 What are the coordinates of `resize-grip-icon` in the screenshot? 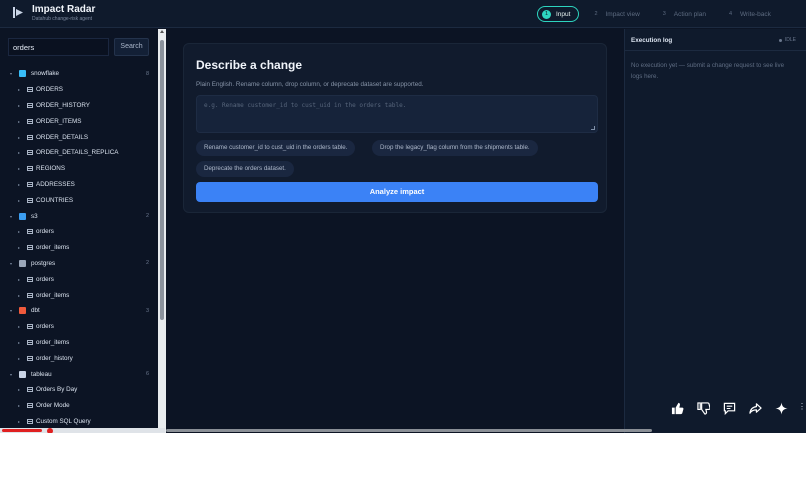 It's located at (593, 128).